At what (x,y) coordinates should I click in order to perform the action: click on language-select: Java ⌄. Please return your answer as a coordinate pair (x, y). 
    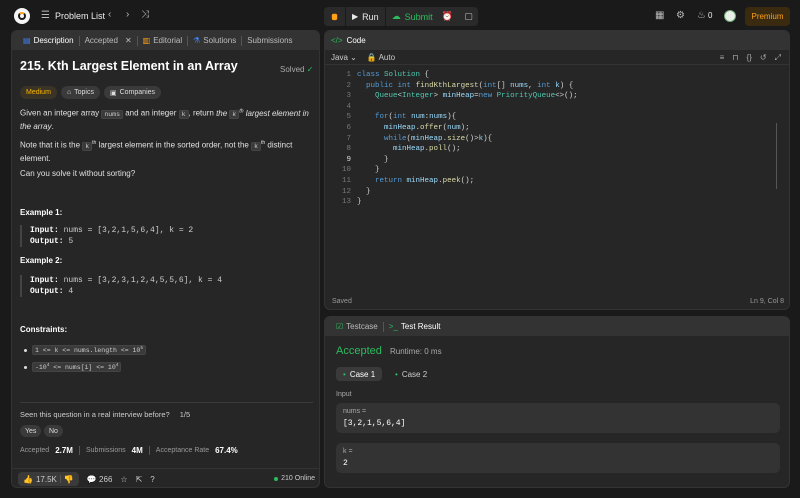
    Looking at the image, I should click on (344, 57).